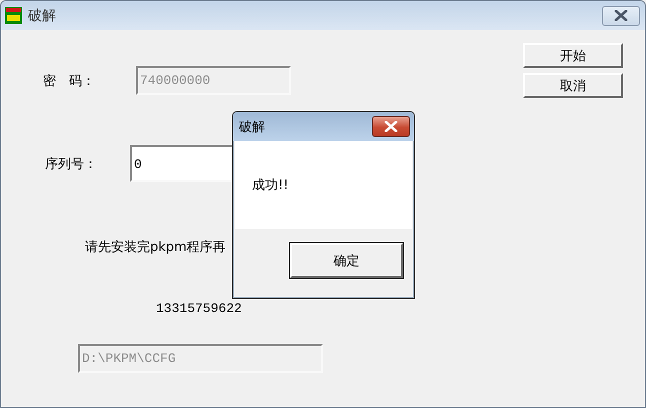 This screenshot has width=646, height=408. What do you see at coordinates (69, 81) in the screenshot?
I see `password-label: 密 码：` at bounding box center [69, 81].